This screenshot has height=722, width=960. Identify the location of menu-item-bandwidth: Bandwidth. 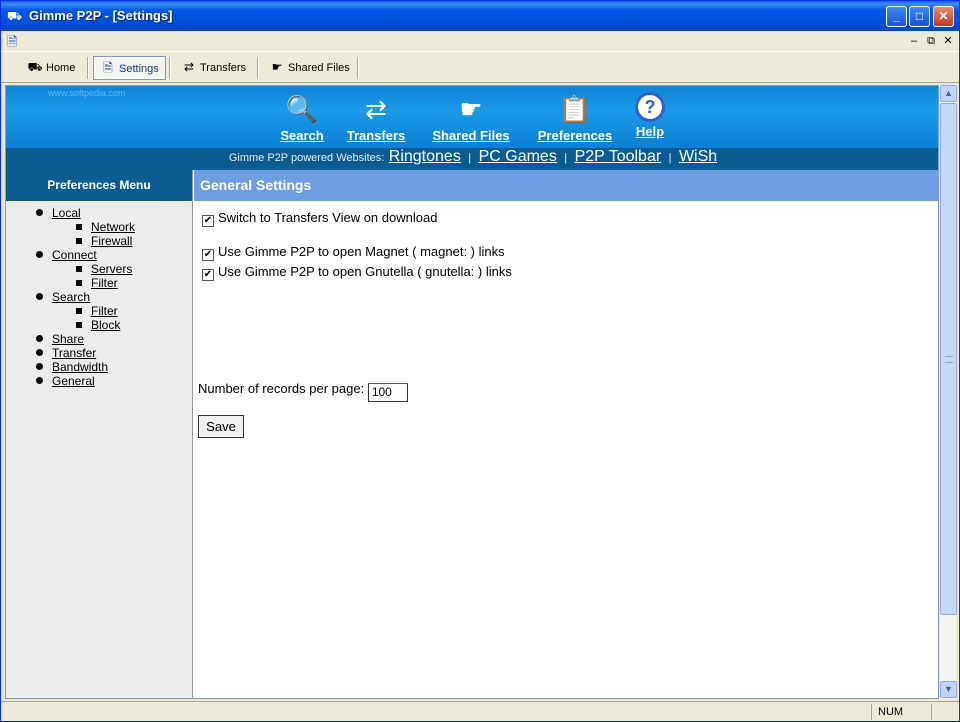
(114, 367).